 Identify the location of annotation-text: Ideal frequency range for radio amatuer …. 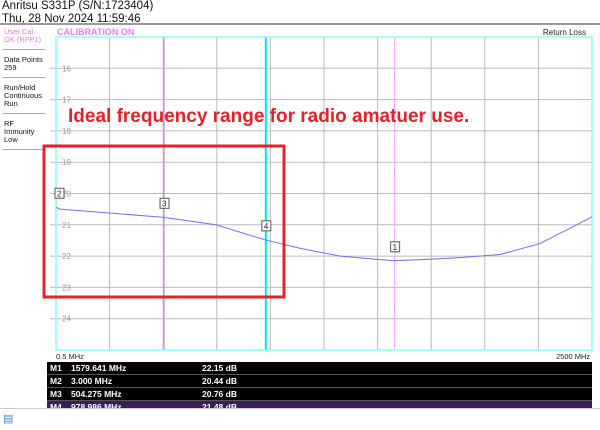
(269, 116).